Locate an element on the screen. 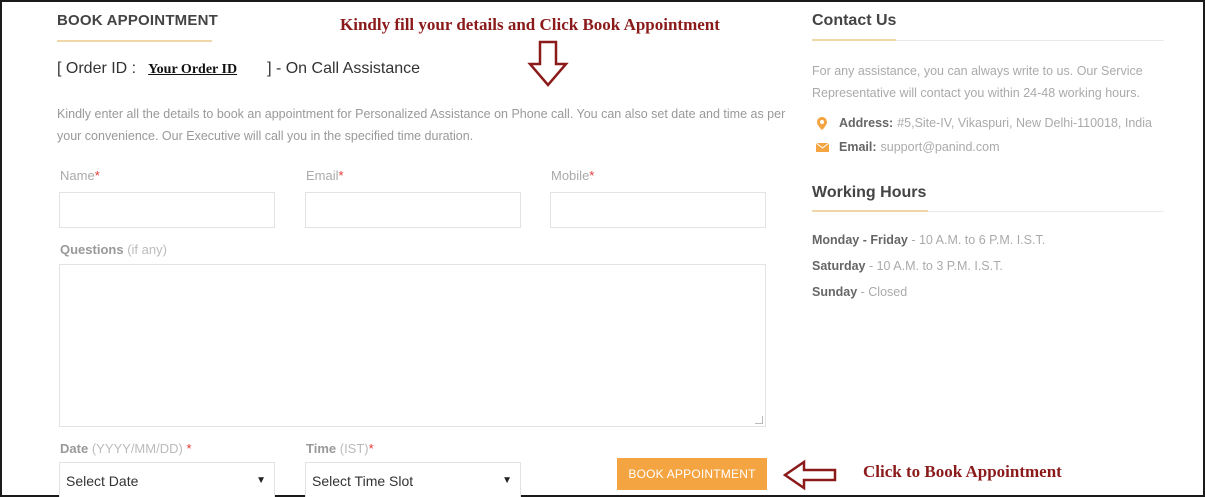 The height and width of the screenshot is (497, 1205). working-hours-heading: Working Hours is located at coordinates (869, 192).